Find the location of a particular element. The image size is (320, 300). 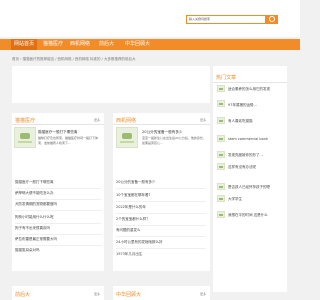

list-item: 狗狗小时能用什么什么呢 is located at coordinates (58, 217).